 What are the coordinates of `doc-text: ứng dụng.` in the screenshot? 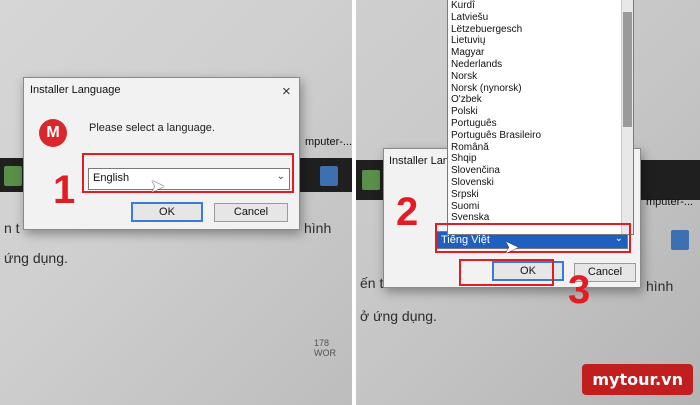 It's located at (36, 258).